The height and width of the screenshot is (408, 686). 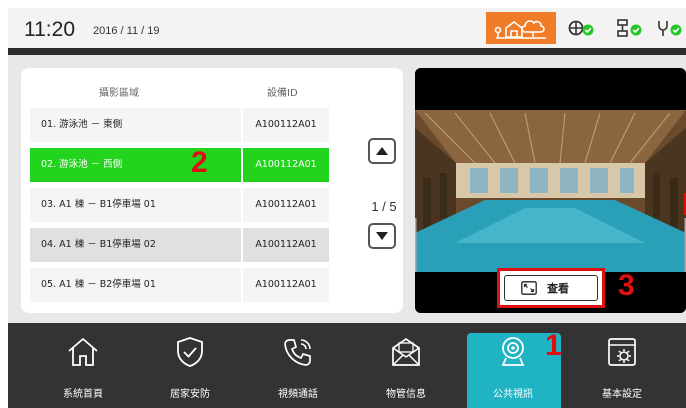 What do you see at coordinates (135, 285) in the screenshot?
I see `camera-area-cell: 05. A1 棟 － B2停車場 01` at bounding box center [135, 285].